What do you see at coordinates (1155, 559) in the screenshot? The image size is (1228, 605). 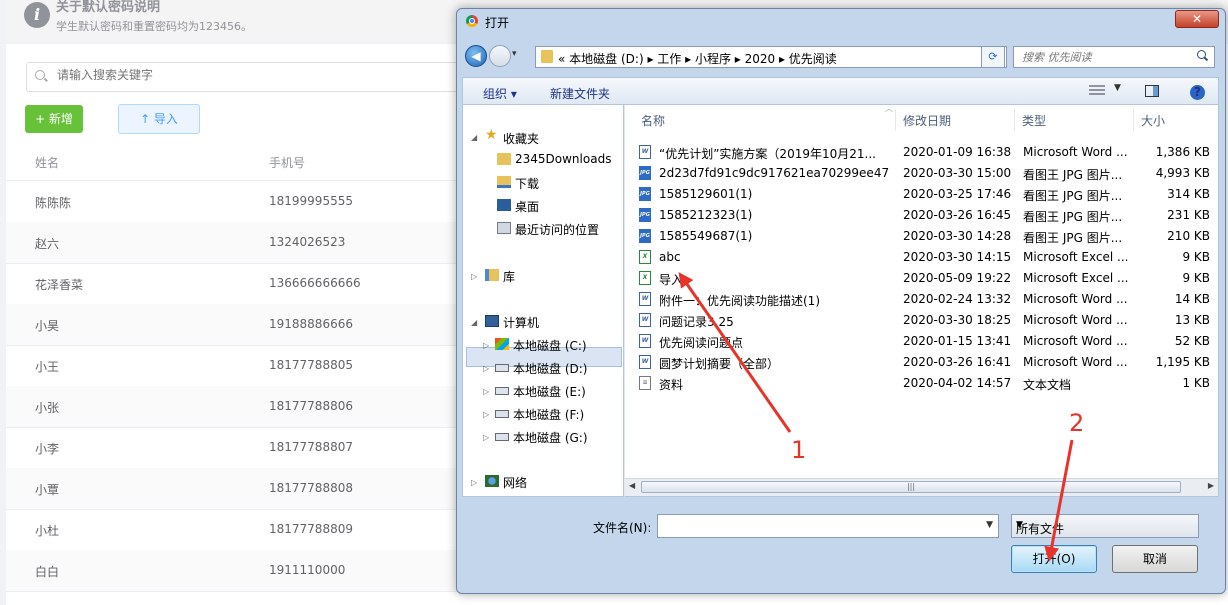 I see `cancel-button: 取消` at bounding box center [1155, 559].